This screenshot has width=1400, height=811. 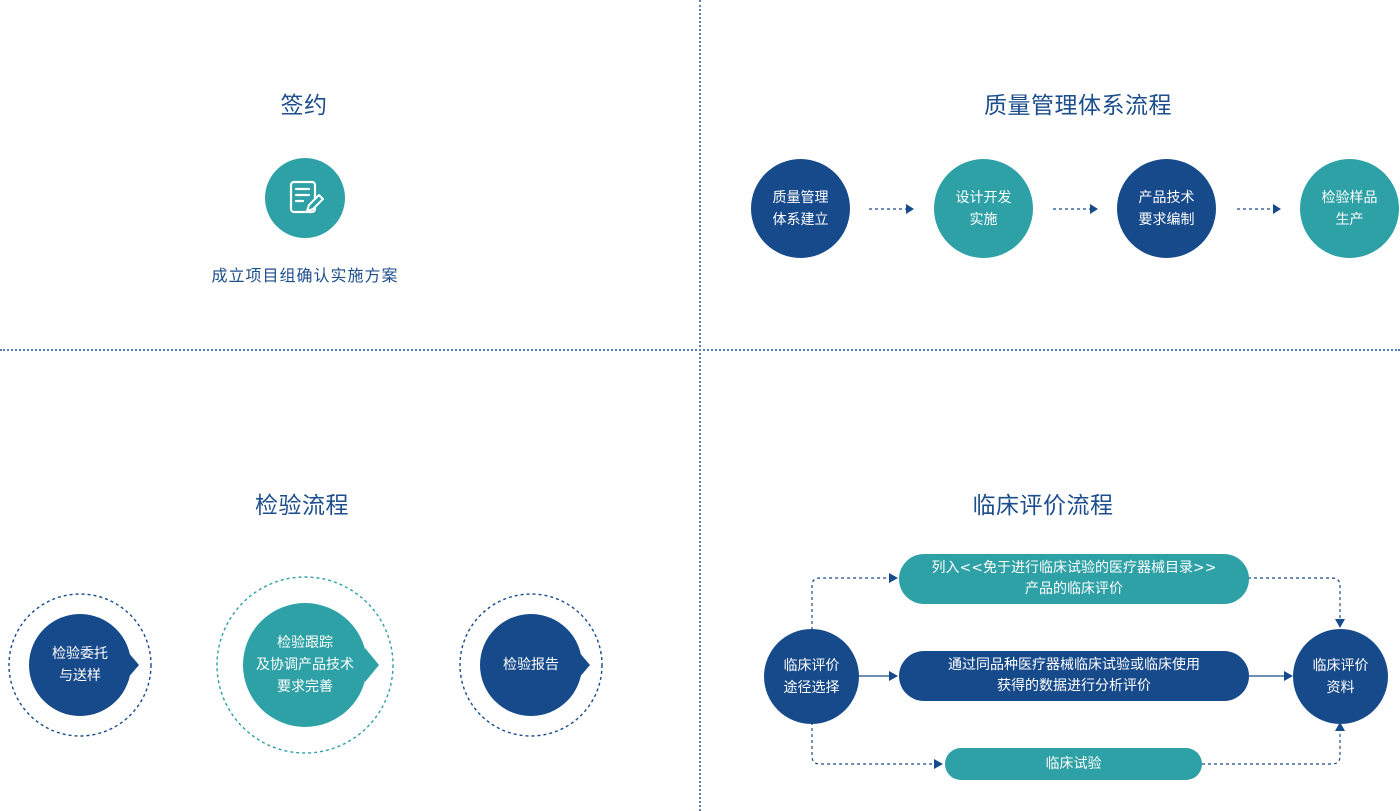 I want to click on clinical-mid-out-head, so click(x=1288, y=676).